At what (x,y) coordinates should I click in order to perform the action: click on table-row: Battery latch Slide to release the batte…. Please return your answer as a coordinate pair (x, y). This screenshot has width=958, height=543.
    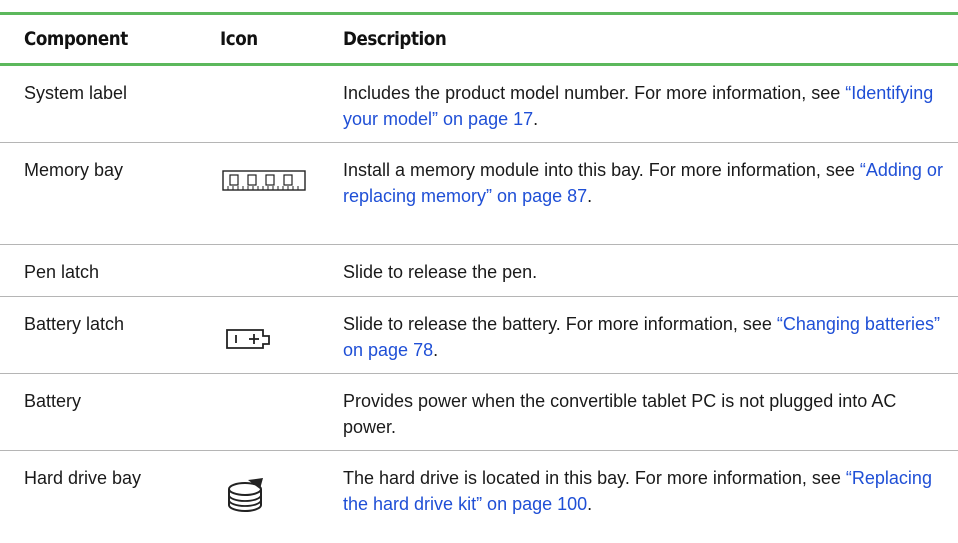
    Looking at the image, I should click on (479, 335).